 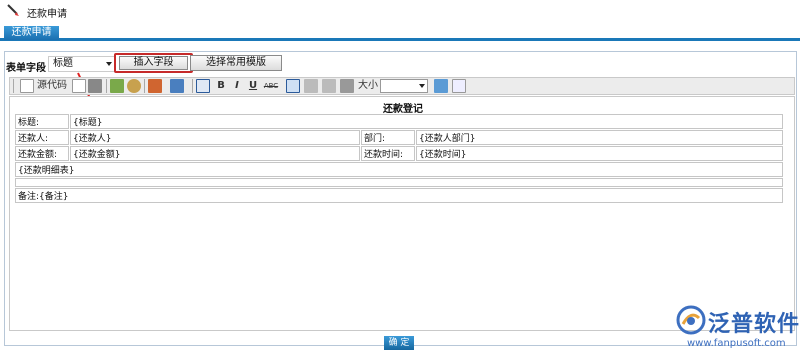 I want to click on form-field-selected: 标题, so click(x=63, y=63).